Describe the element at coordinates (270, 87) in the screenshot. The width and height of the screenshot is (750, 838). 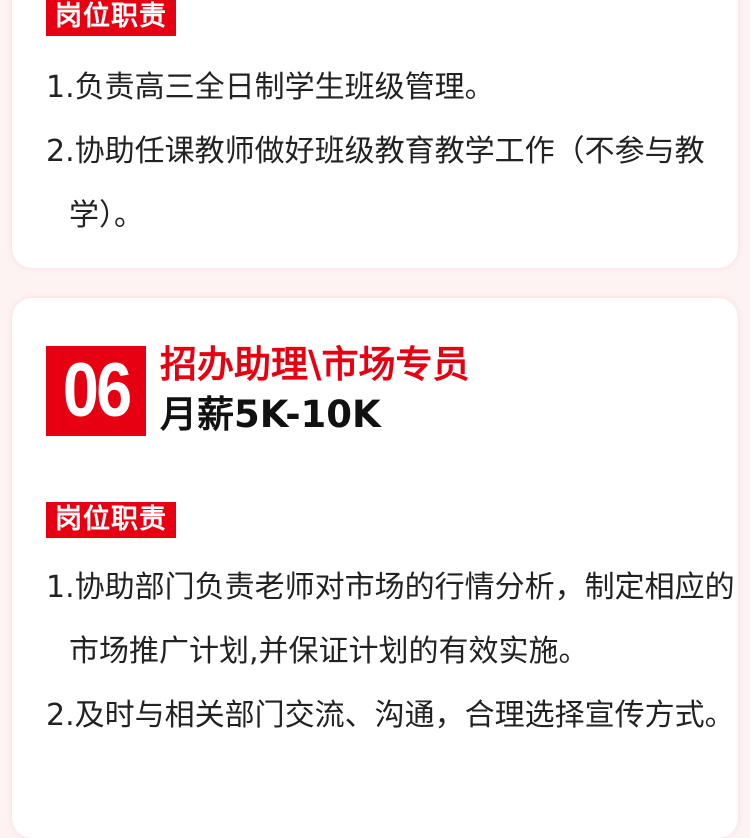
I see `duty-item: 1.负责高三全日制学生班级管理。` at that location.